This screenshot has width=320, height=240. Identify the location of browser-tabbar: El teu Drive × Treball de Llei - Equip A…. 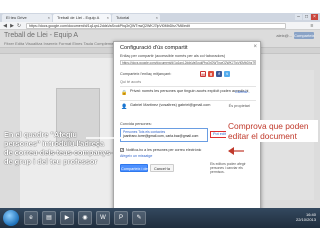
(160, 17).